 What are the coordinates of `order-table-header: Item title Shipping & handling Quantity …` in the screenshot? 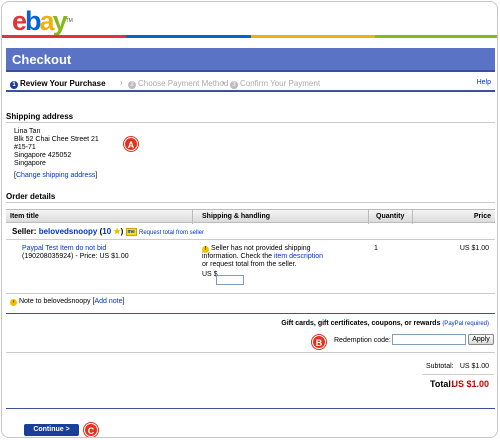 It's located at (250, 216).